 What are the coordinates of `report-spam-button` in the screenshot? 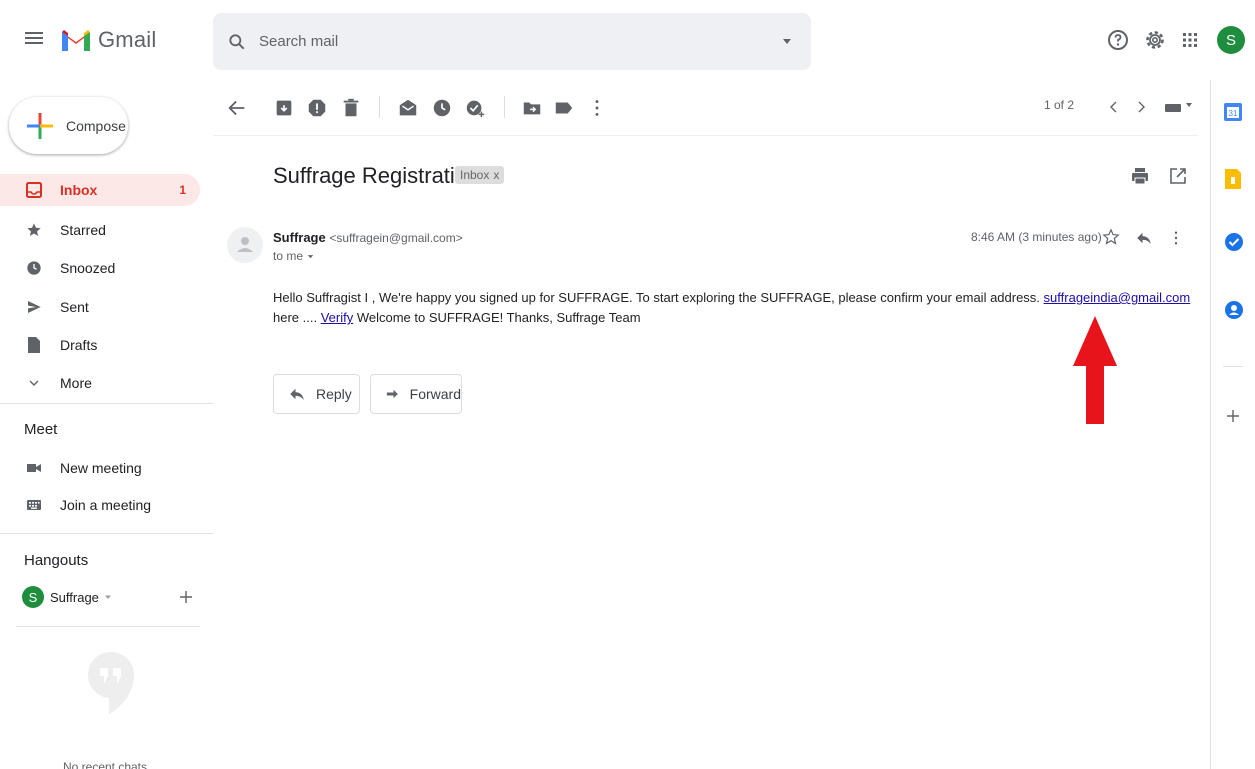 It's located at (317, 108).